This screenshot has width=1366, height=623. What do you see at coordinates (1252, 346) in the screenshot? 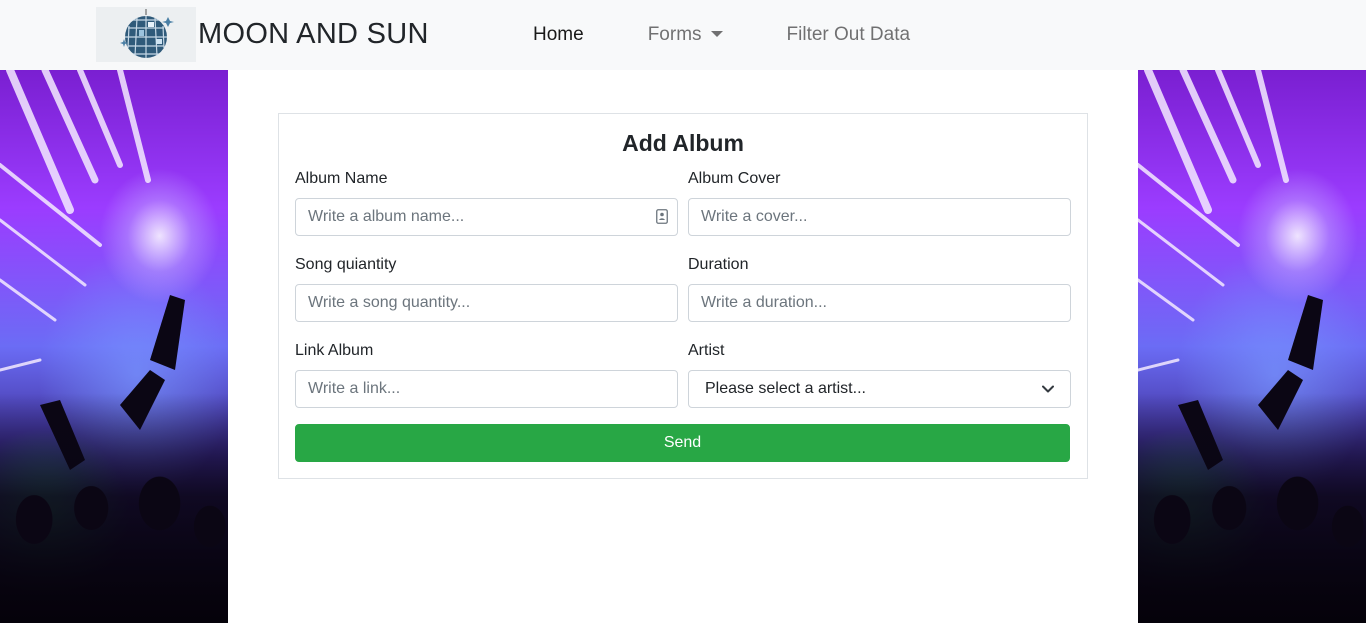
I see `background-concert-image-right` at bounding box center [1252, 346].